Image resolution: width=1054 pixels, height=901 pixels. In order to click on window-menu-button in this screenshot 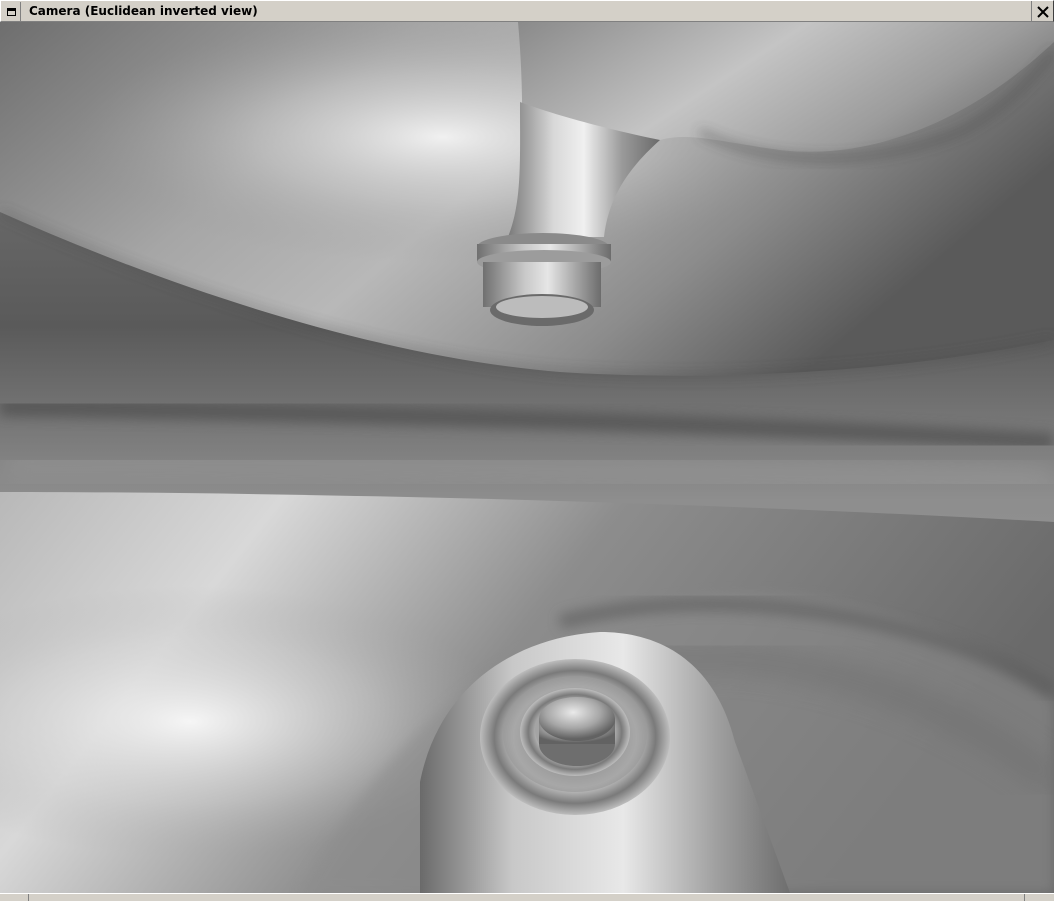, I will do `click(11, 11)`.